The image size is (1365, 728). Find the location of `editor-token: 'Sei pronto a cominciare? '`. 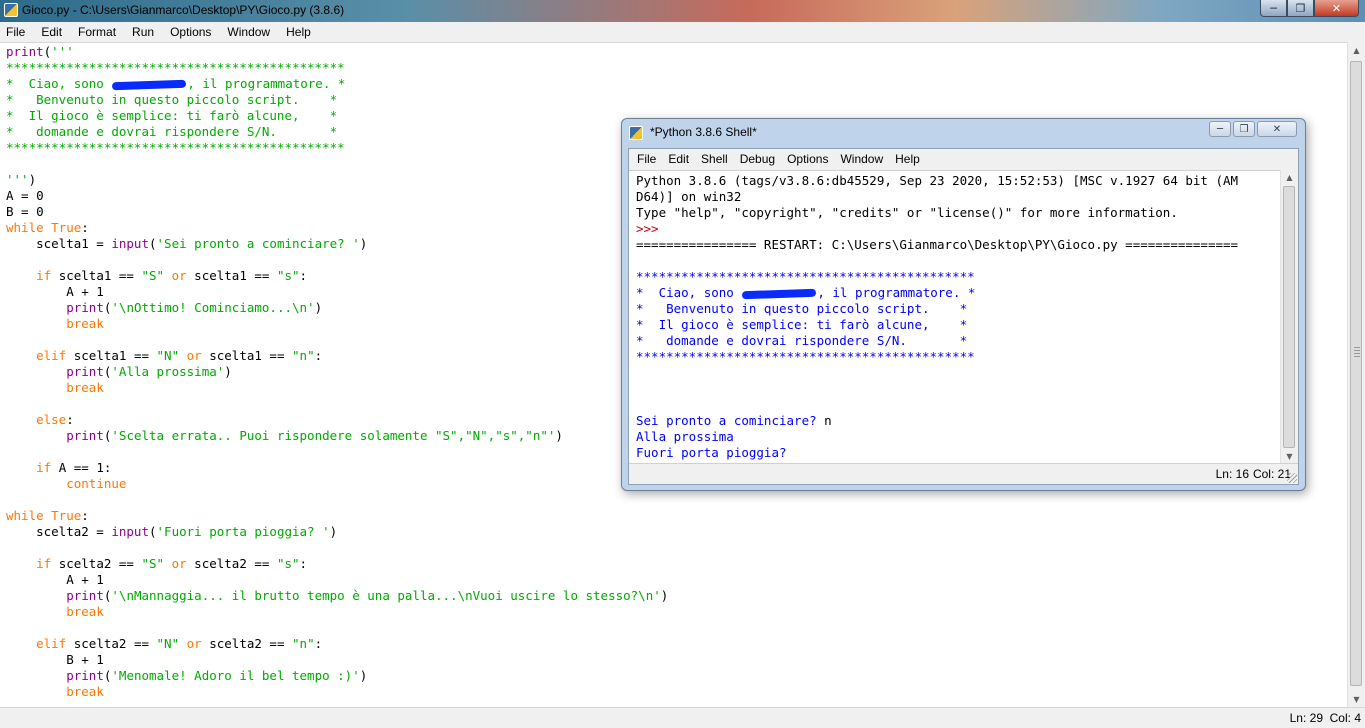

editor-token: 'Sei pronto a cominciare? ' is located at coordinates (258, 243).